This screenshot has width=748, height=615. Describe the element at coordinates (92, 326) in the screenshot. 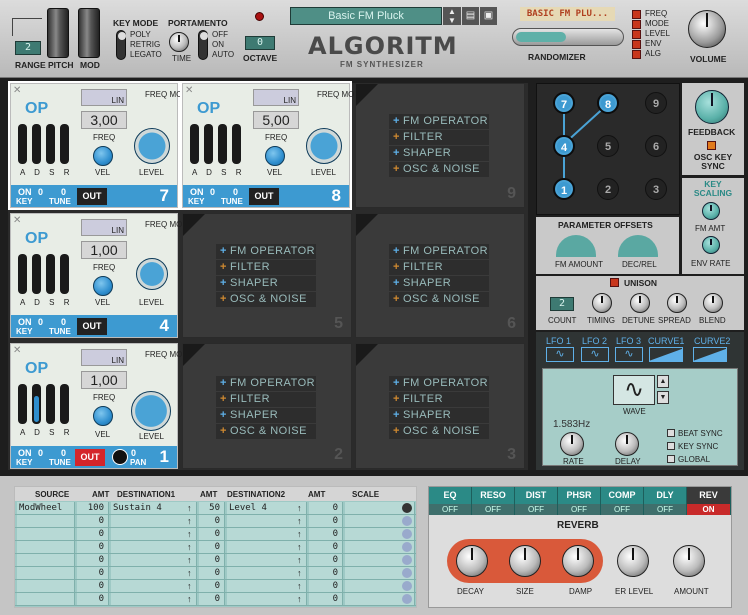

I see `out-button: OUT` at that location.